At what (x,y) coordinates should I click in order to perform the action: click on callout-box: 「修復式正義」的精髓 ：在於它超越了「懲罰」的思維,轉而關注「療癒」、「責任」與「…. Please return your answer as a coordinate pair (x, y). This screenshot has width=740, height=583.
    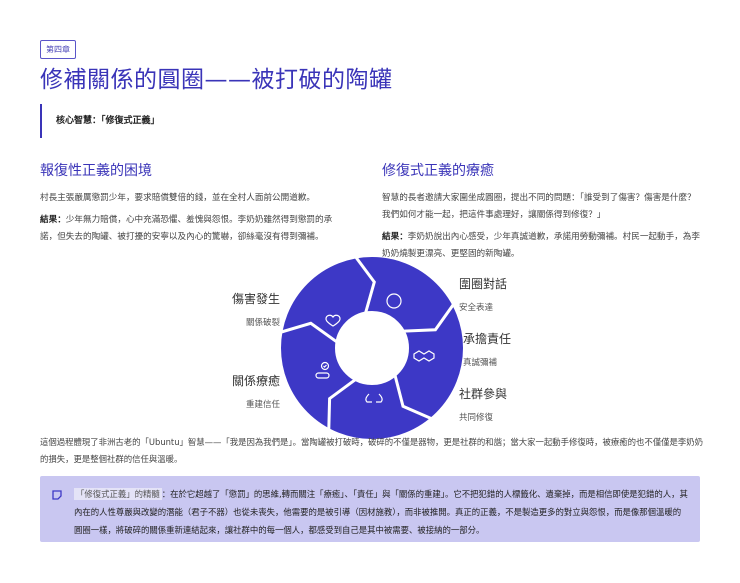
    Looking at the image, I should click on (370, 509).